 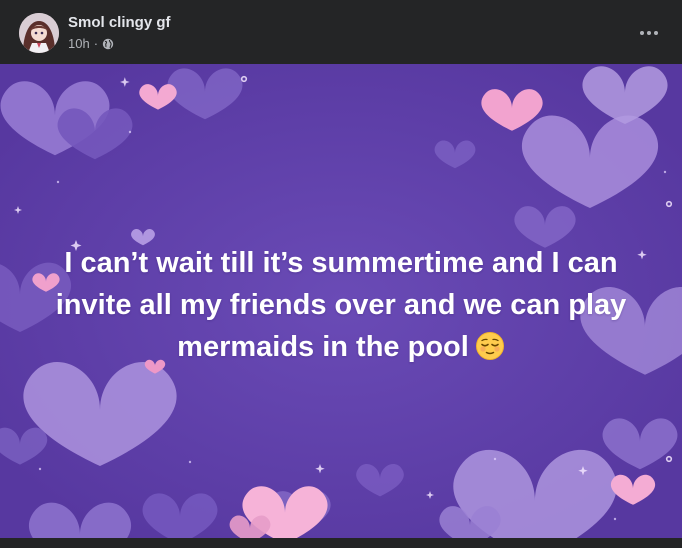 I want to click on post-footer-strip, so click(x=341, y=543).